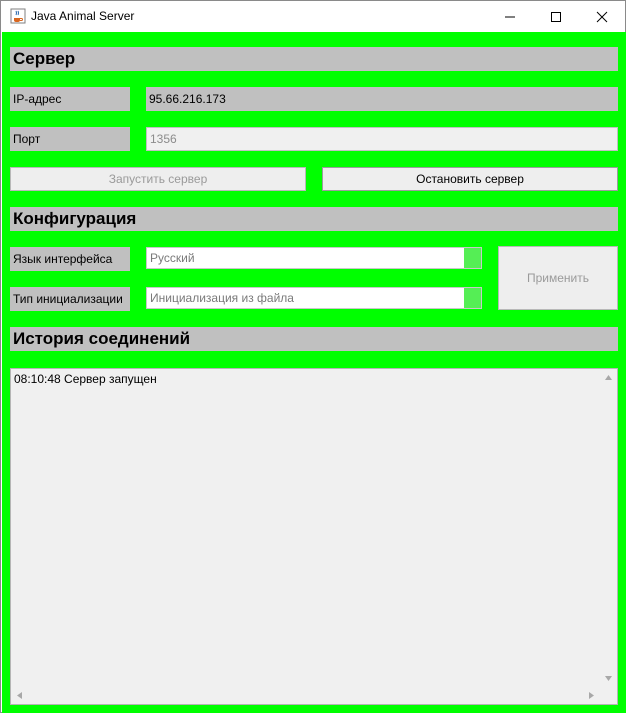  I want to click on java-cup-icon, so click(18, 16).